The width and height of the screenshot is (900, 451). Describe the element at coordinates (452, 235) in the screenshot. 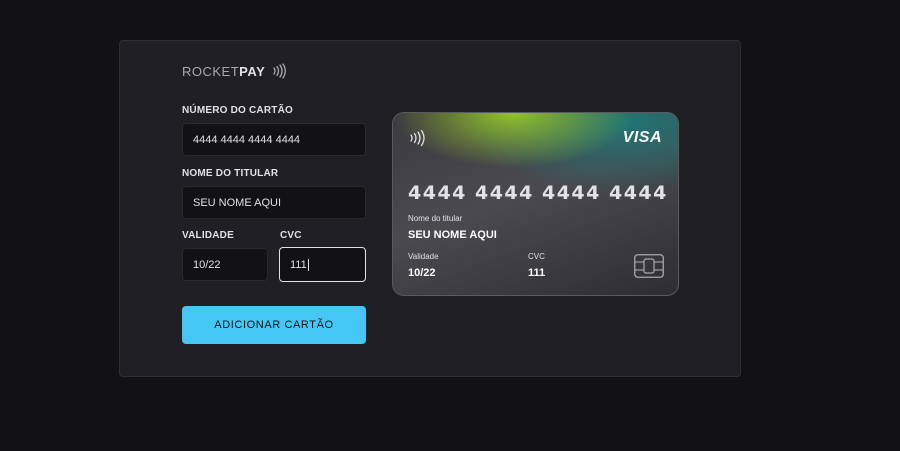

I see `holder-name-display: SEU NOME AQUI` at that location.